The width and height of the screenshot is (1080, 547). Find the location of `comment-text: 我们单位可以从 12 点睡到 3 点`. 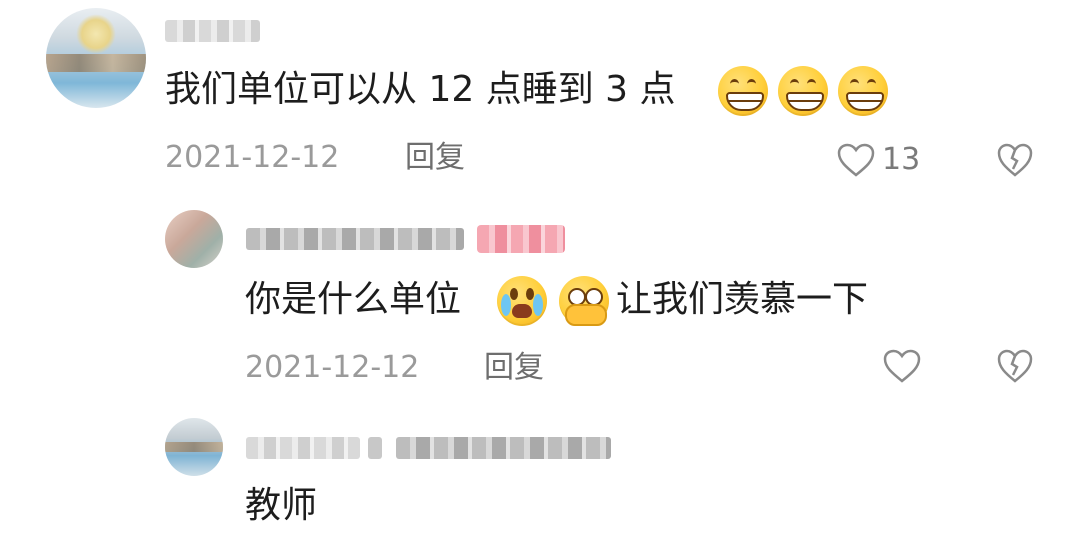

comment-text: 我们单位可以从 12 点睡到 3 点 is located at coordinates (420, 89).